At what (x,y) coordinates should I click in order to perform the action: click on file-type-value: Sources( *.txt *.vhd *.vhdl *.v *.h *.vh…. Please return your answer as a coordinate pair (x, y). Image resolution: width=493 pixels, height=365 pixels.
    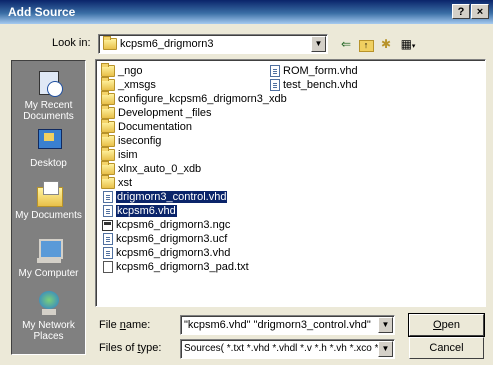
    Looking at the image, I should click on (288, 348).